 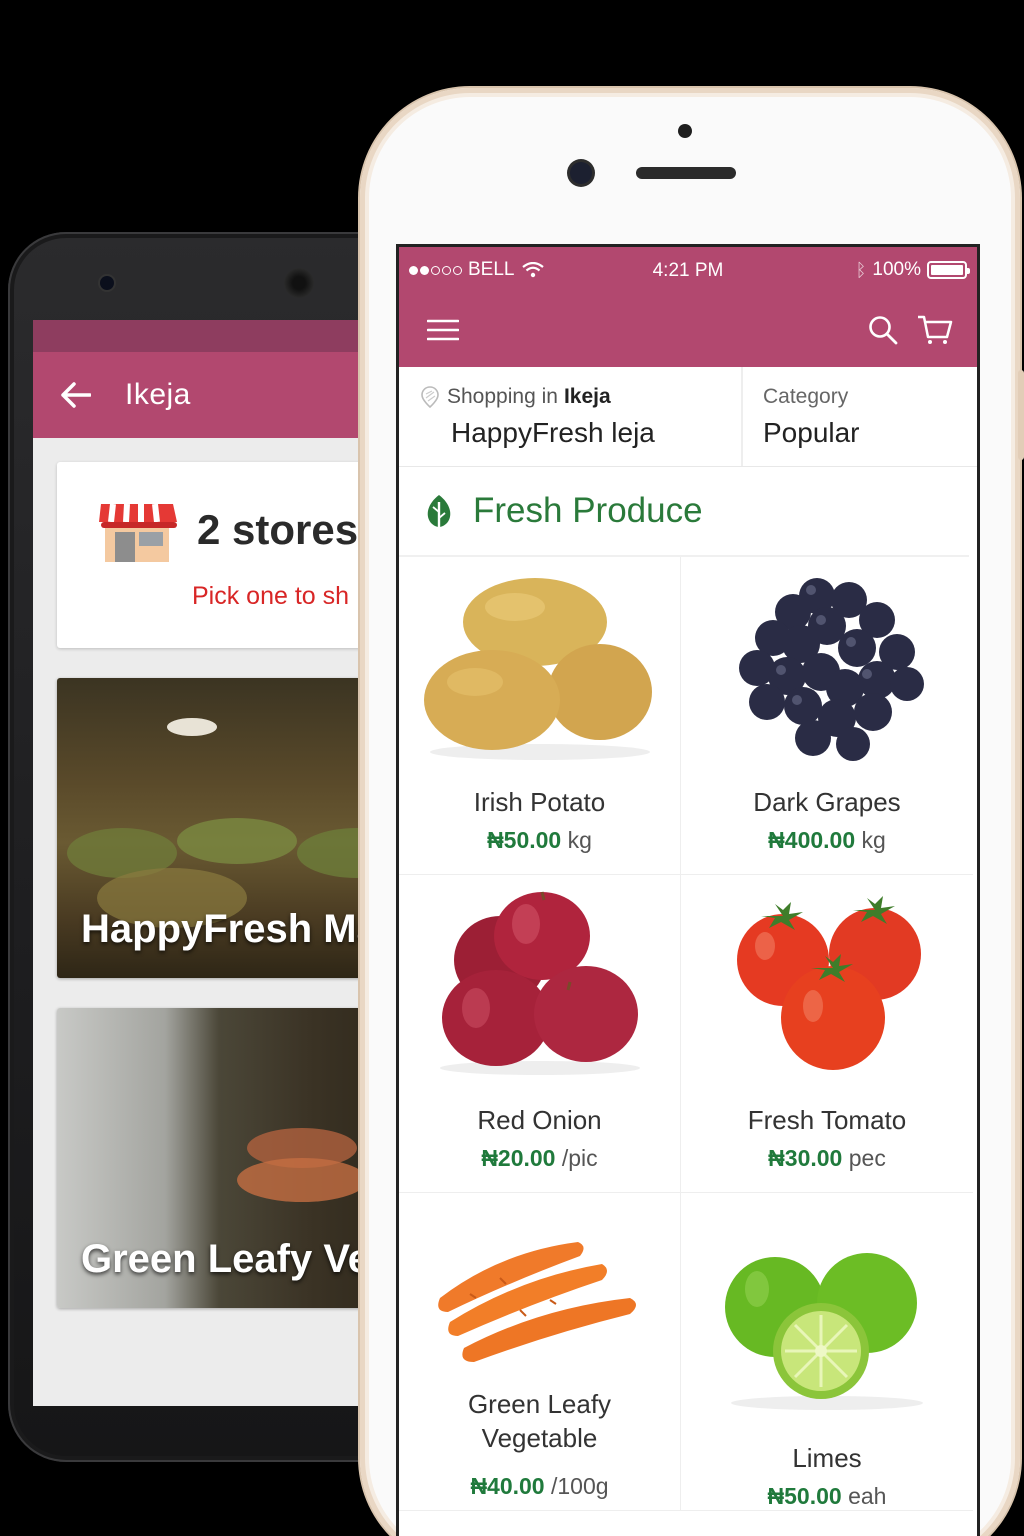 I want to click on storefront-icon, so click(x=138, y=532).